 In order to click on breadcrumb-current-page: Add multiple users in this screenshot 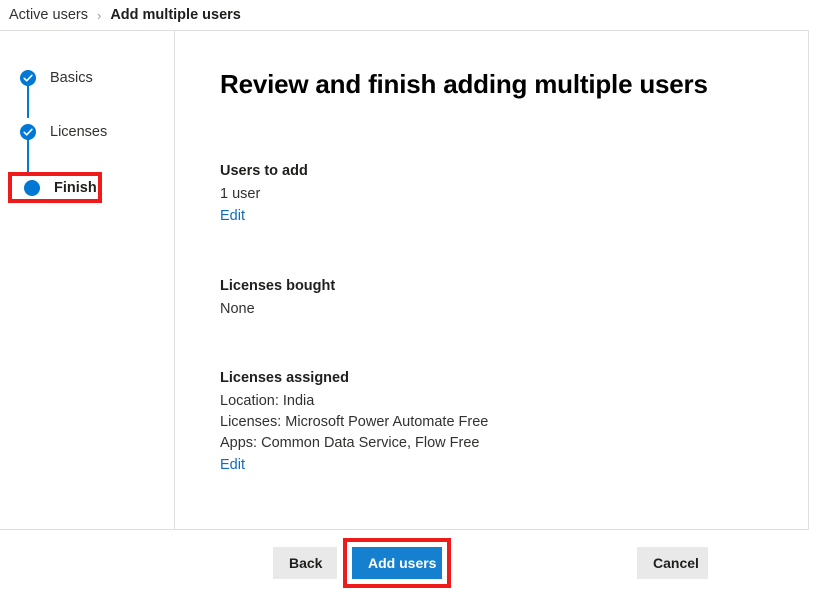, I will do `click(175, 15)`.